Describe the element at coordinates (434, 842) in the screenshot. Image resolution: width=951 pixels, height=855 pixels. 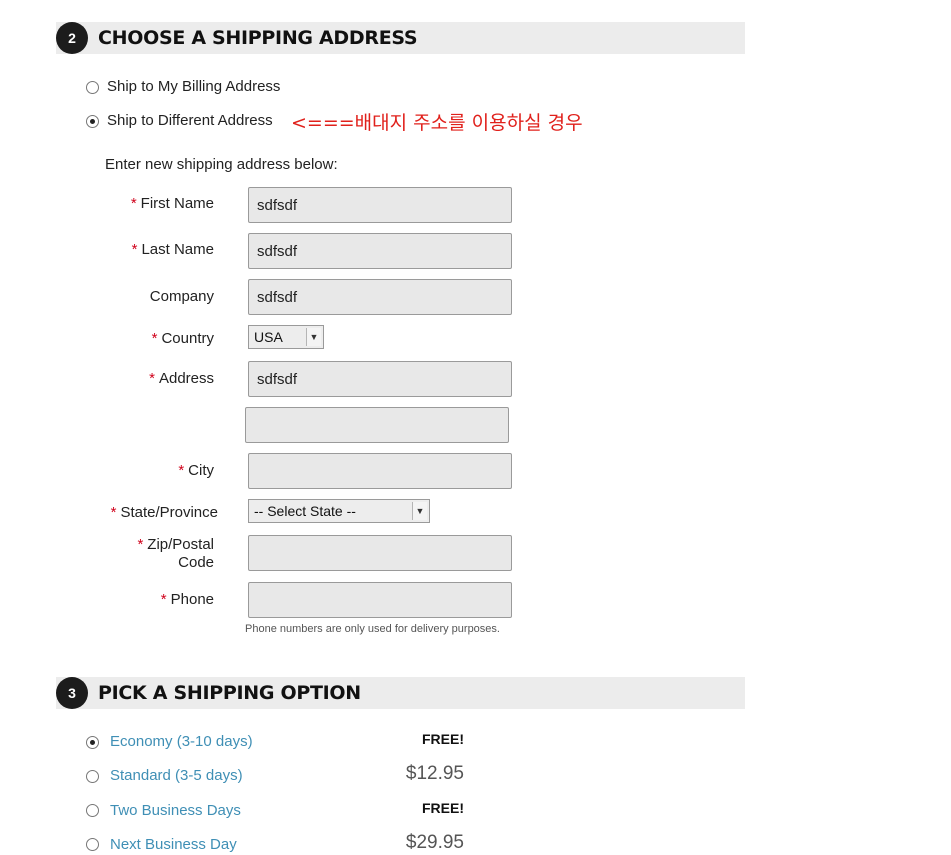
I see `shipping-option-price: $29.95` at that location.